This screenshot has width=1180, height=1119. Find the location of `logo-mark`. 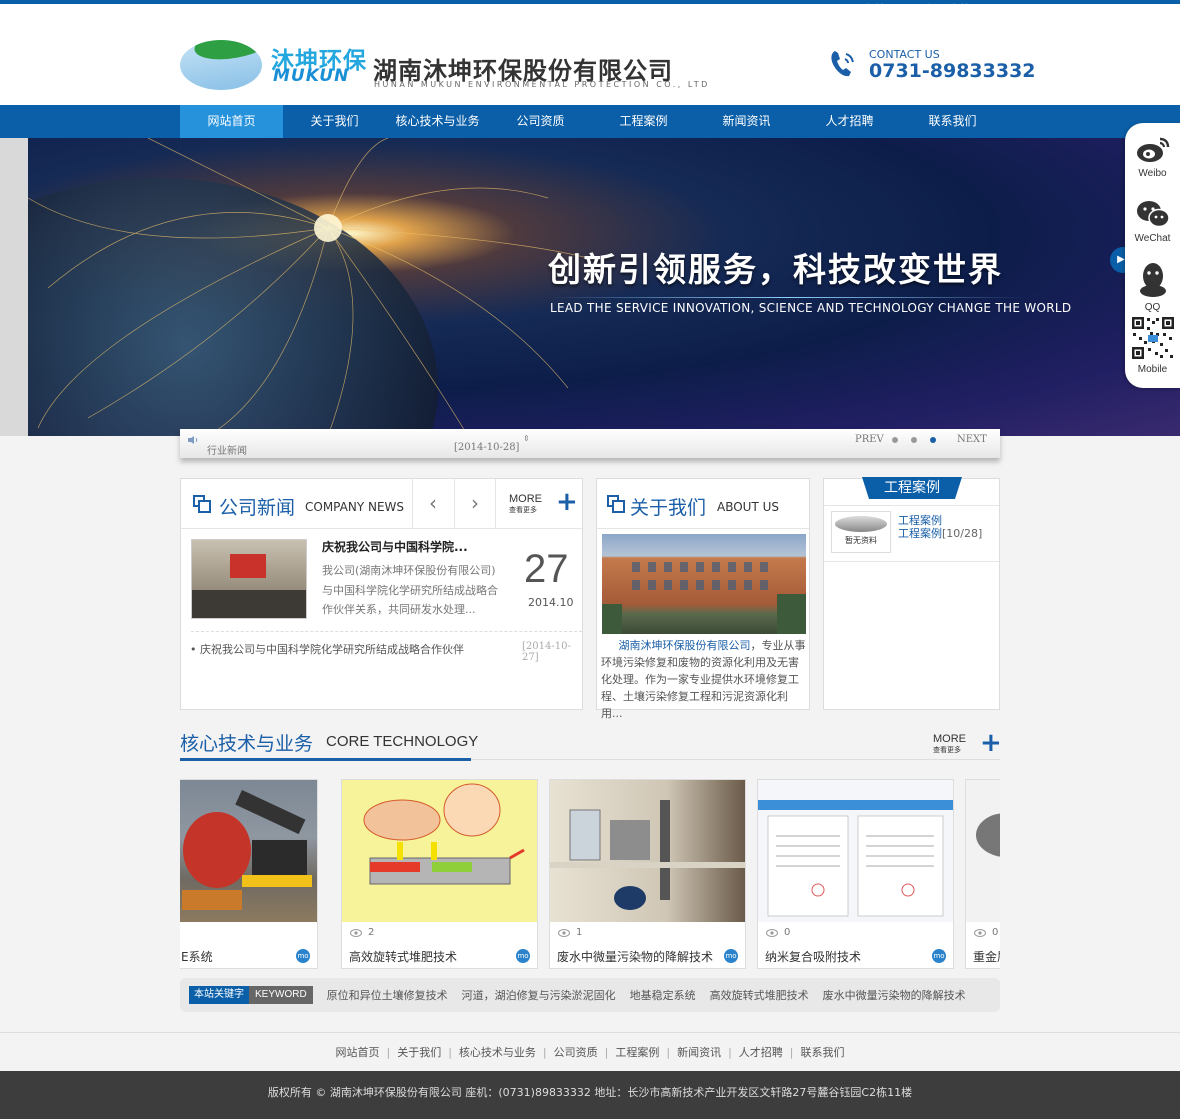

logo-mark is located at coordinates (221, 65).